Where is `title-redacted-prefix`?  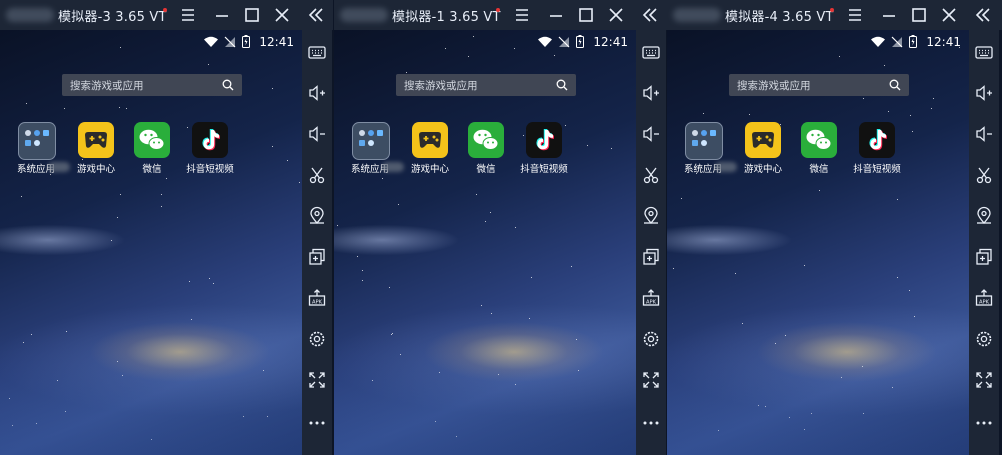
title-redacted-prefix is located at coordinates (364, 15).